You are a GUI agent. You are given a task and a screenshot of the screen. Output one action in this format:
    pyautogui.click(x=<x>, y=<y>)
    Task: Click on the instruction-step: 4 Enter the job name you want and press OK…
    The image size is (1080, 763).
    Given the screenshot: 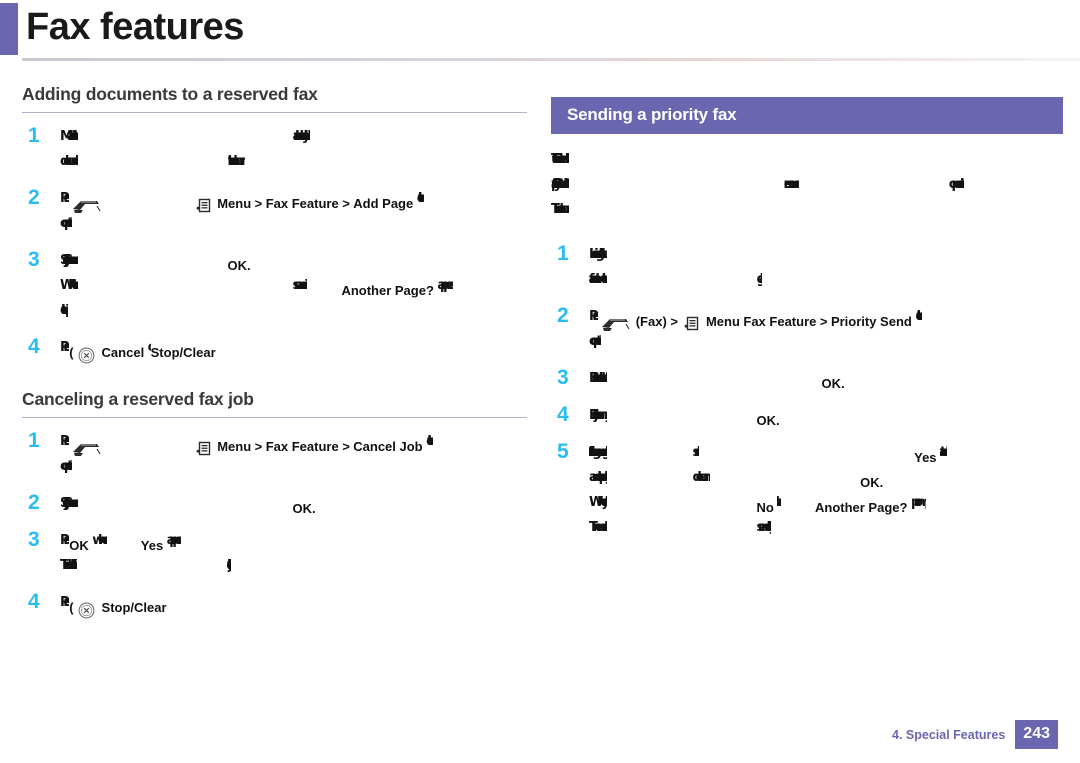 What is the action you would take?
    pyautogui.click(x=807, y=417)
    